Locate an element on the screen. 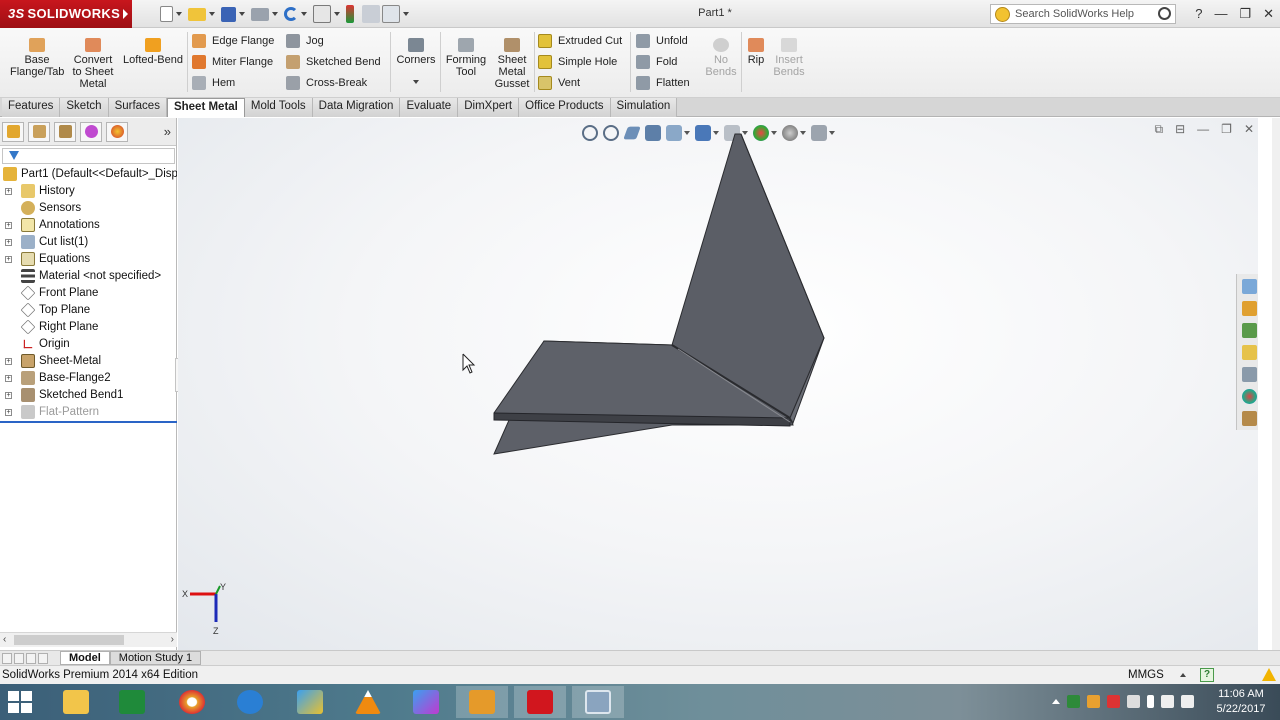 This screenshot has height=720, width=1280. flatten-button: Flatten is located at coordinates (663, 83).